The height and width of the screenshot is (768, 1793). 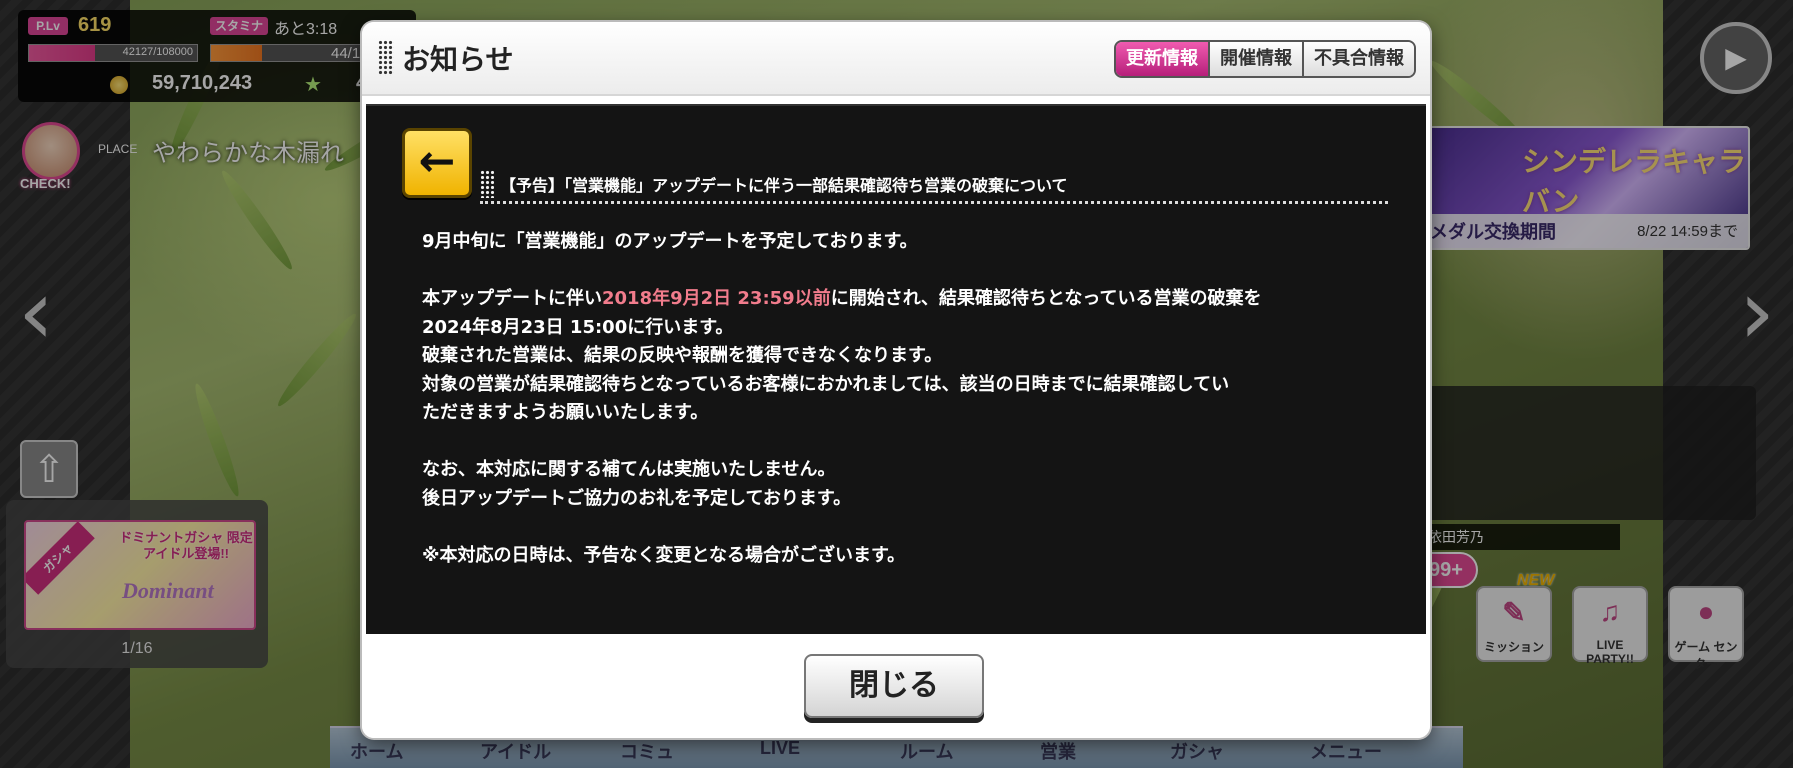 What do you see at coordinates (637, 498) in the screenshot?
I see `notice-line: 後日アップデートご協力のお礼を予定しております。` at bounding box center [637, 498].